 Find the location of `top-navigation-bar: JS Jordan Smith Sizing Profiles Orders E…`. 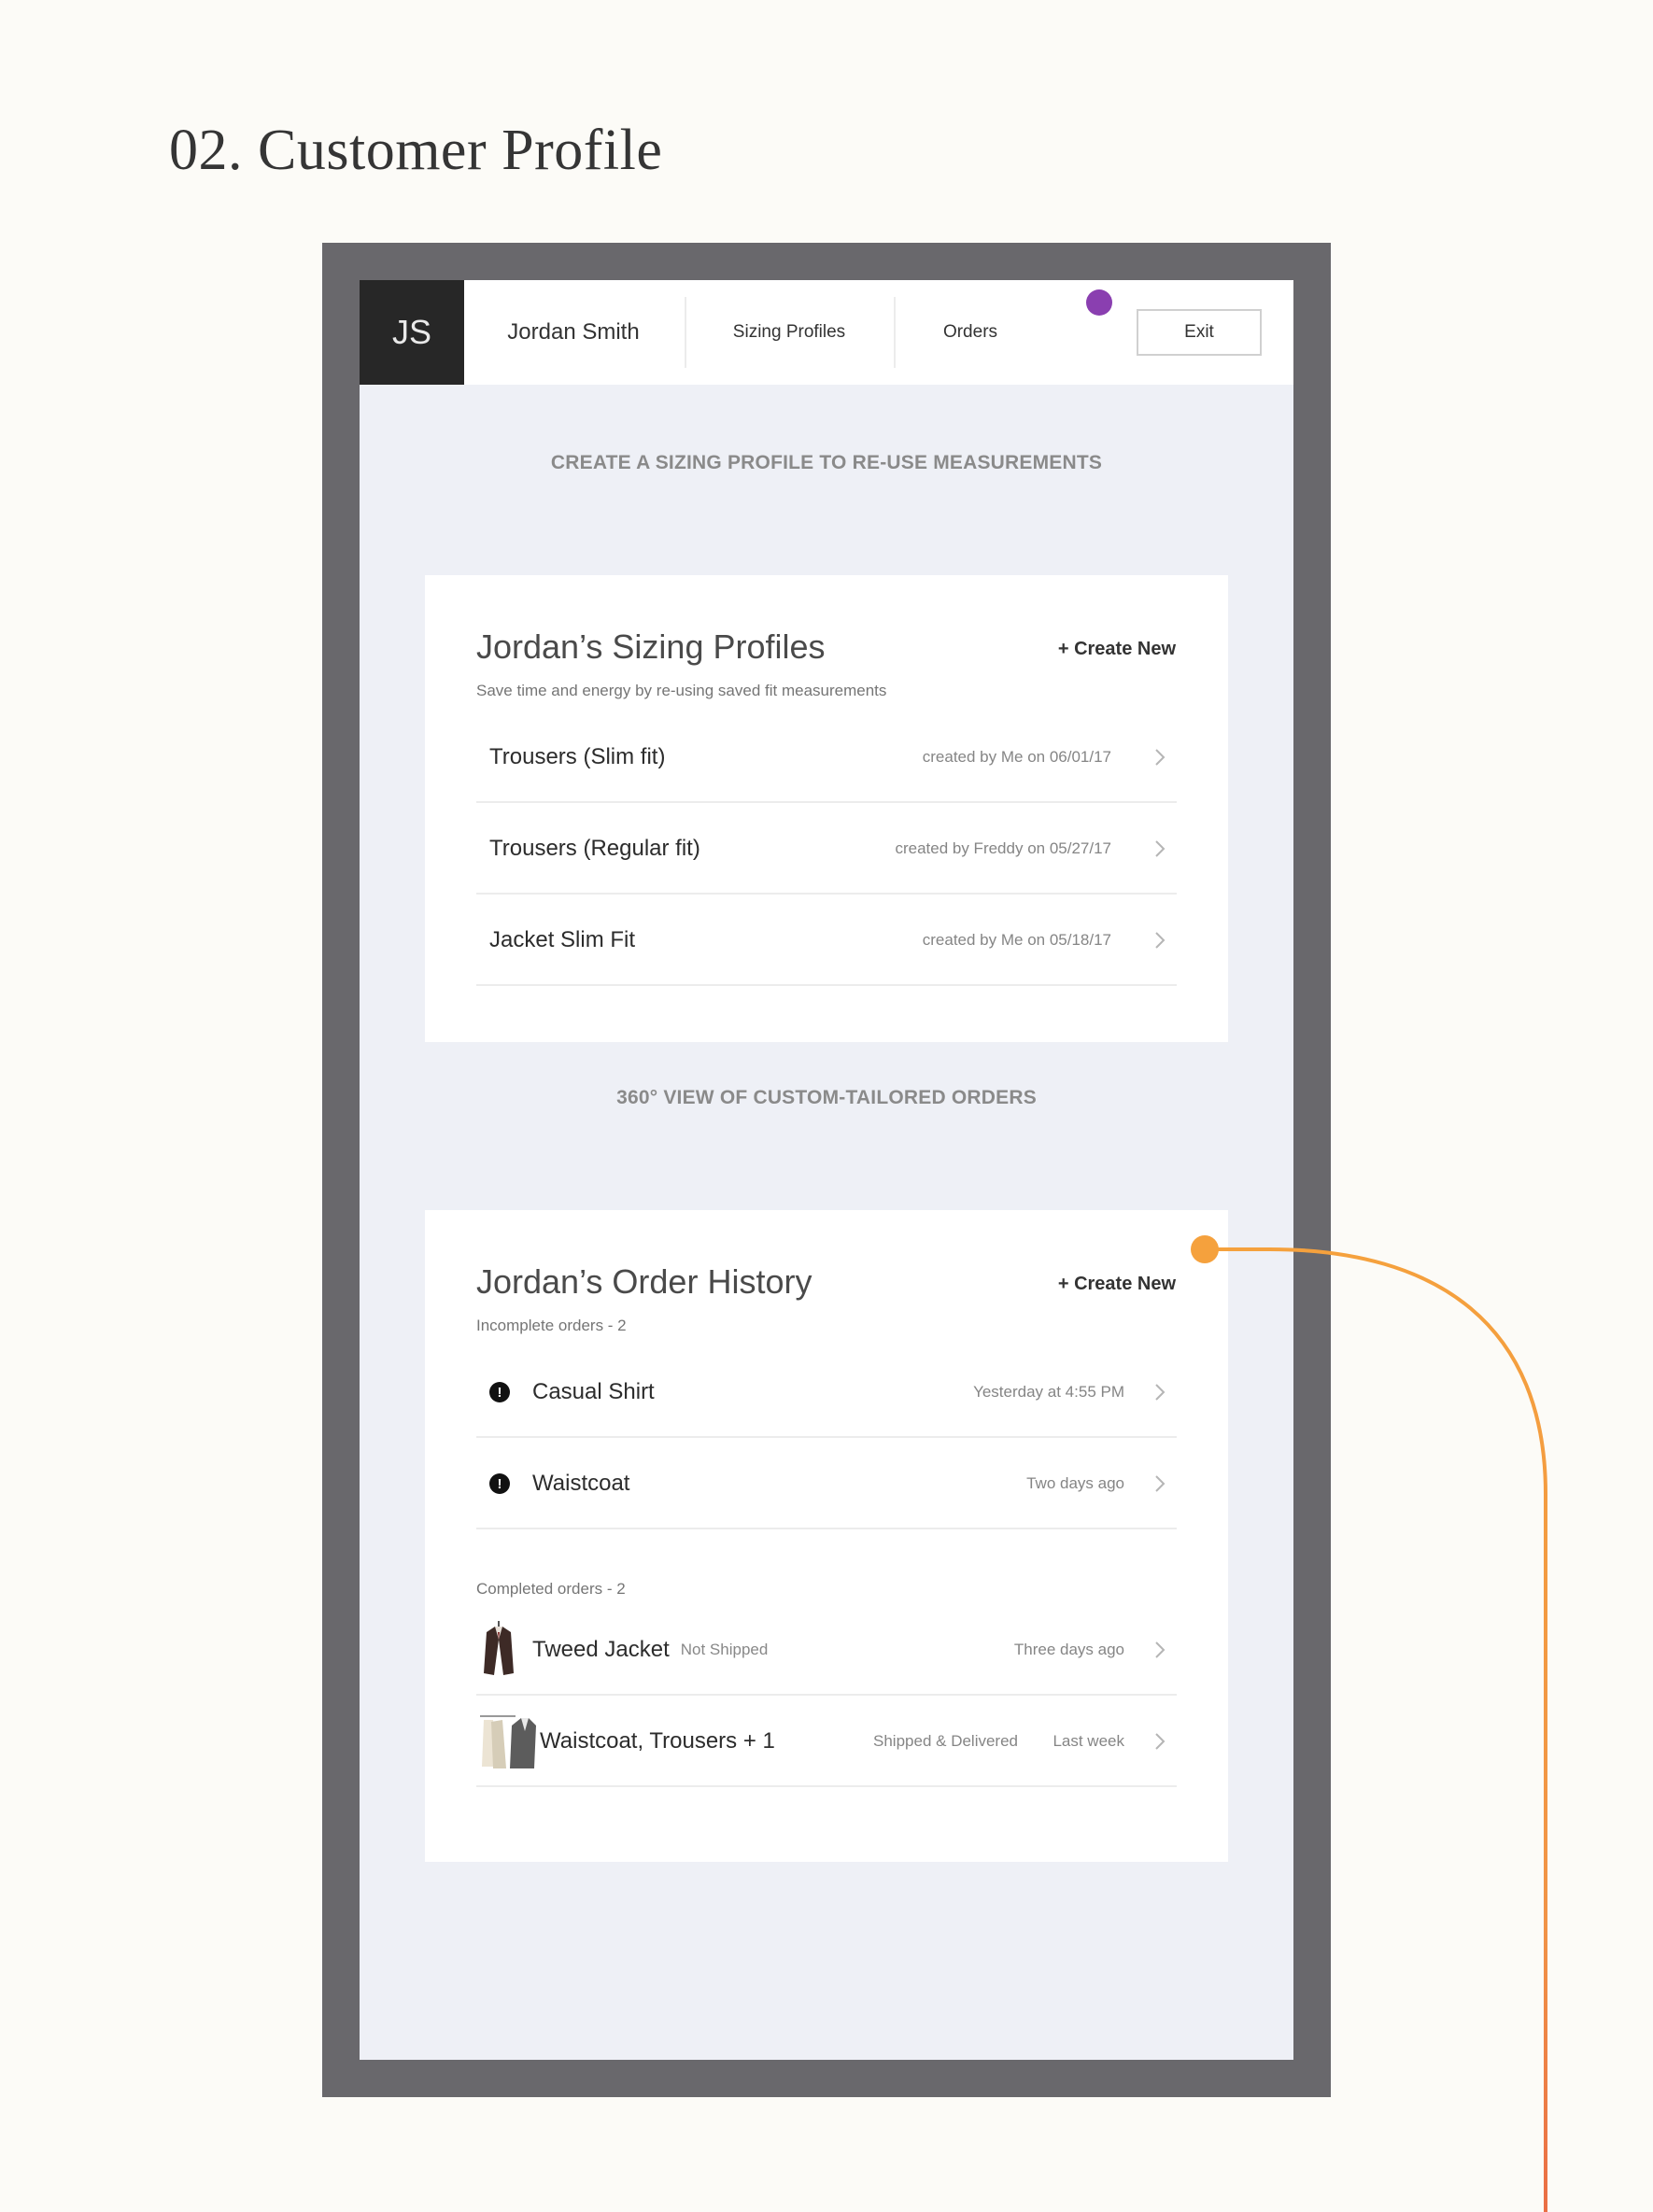

top-navigation-bar: JS Jordan Smith Sizing Profiles Orders E… is located at coordinates (826, 332).